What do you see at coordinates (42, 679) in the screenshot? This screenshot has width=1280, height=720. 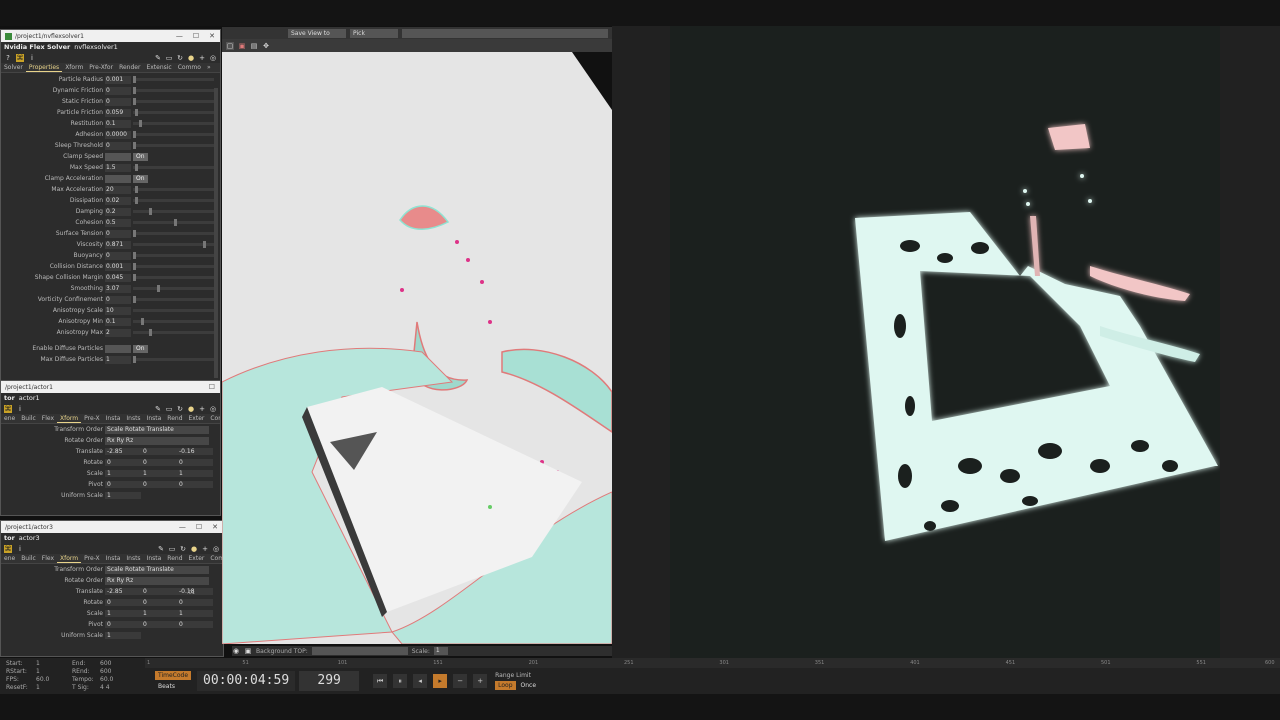 I see `timeline-info-value: 60.0` at bounding box center [42, 679].